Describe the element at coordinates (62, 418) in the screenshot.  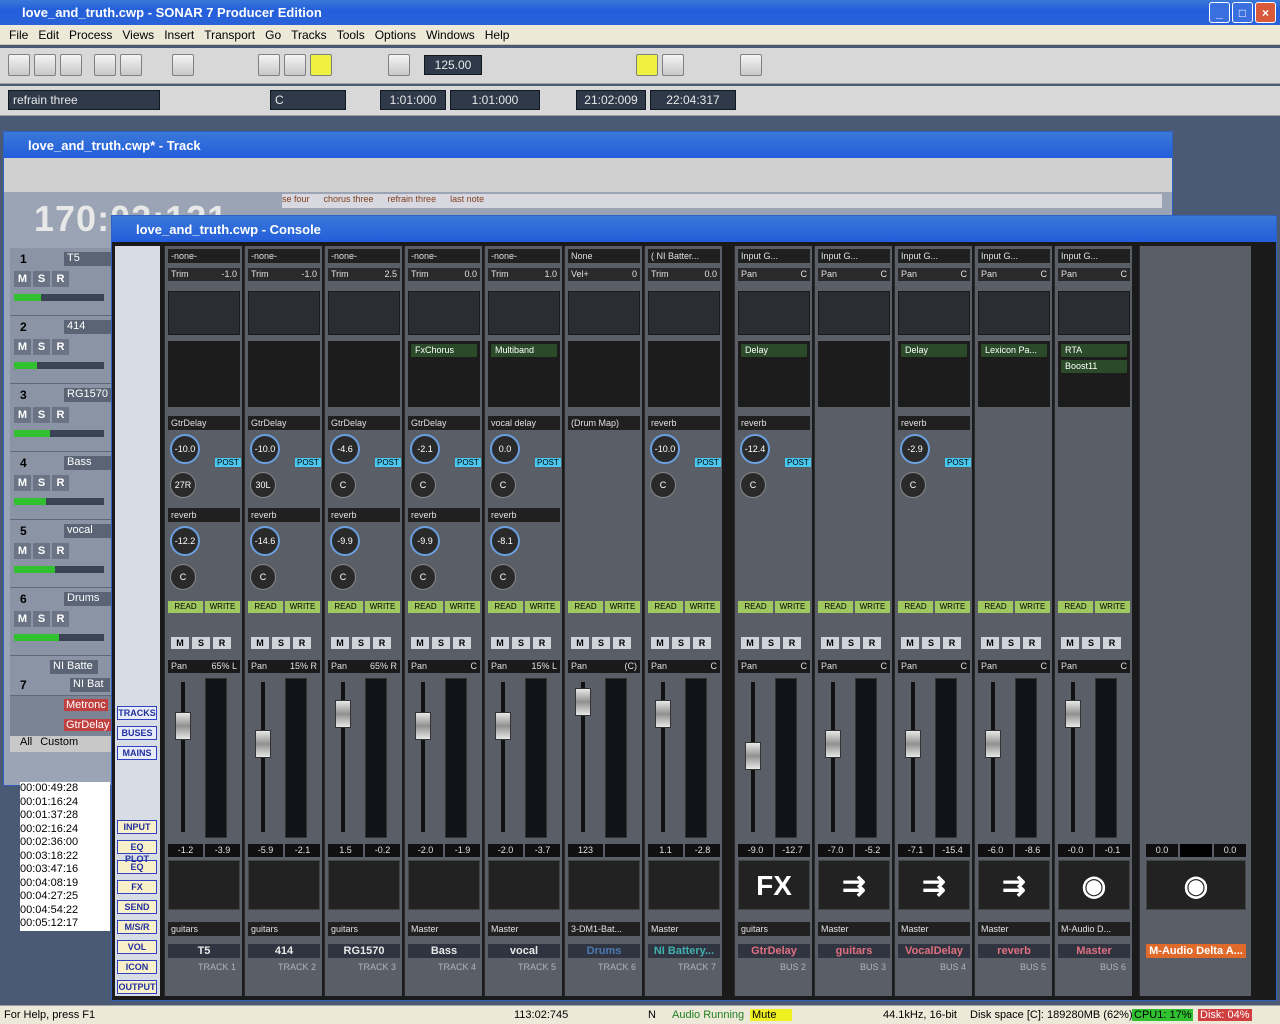
I see `track-header: 3 RG1570 MSR` at that location.